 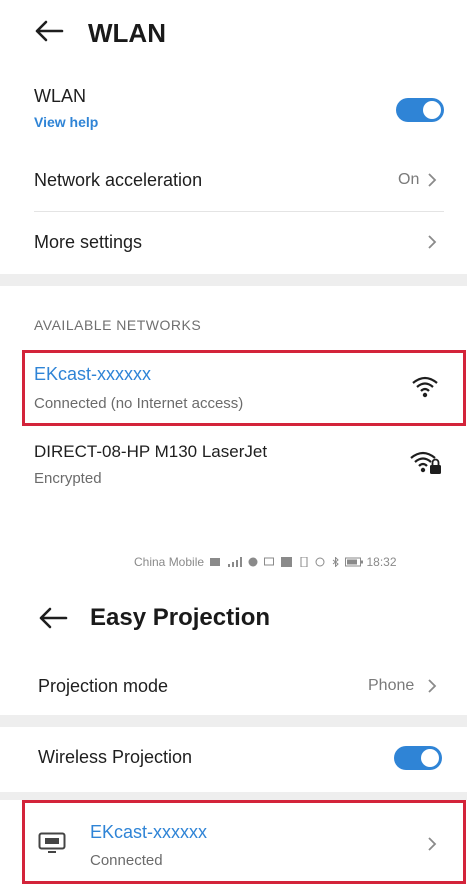 What do you see at coordinates (354, 563) in the screenshot?
I see `battery-icon` at bounding box center [354, 563].